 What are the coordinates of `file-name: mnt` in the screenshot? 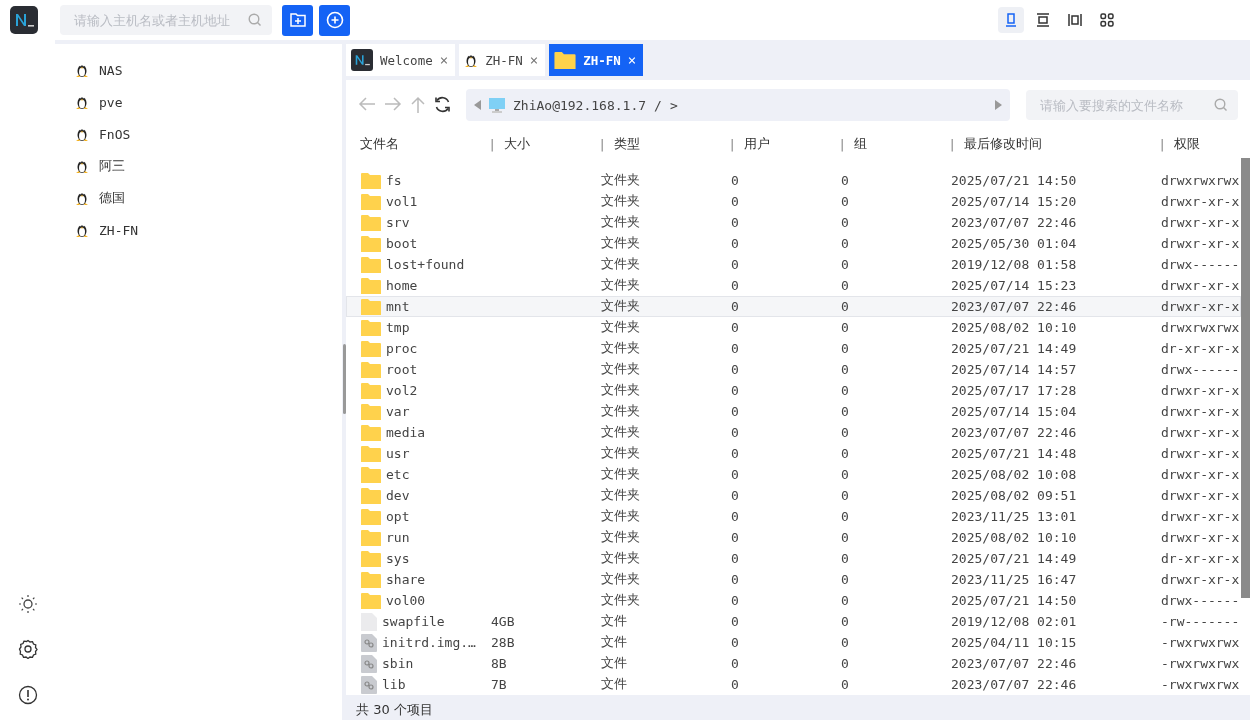 It's located at (398, 306).